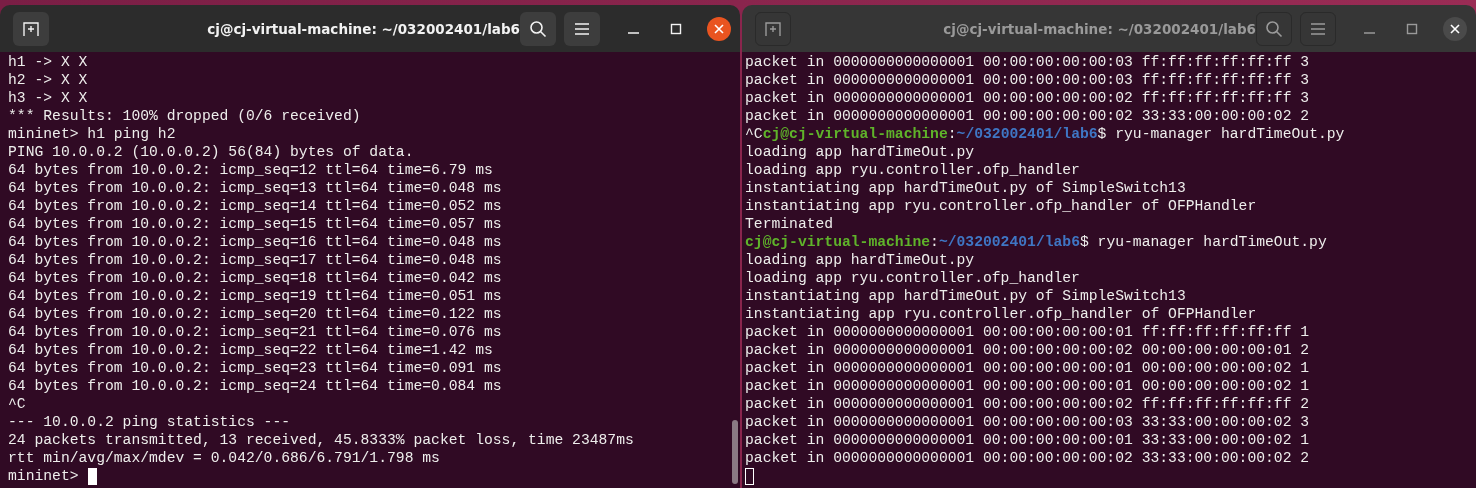 The image size is (1476, 488). What do you see at coordinates (255, 278) in the screenshot?
I see `terminal-line: 64 bytes from 10.0.0.2: icmp_seq=18 ttl=64 time=0.042 ms` at bounding box center [255, 278].